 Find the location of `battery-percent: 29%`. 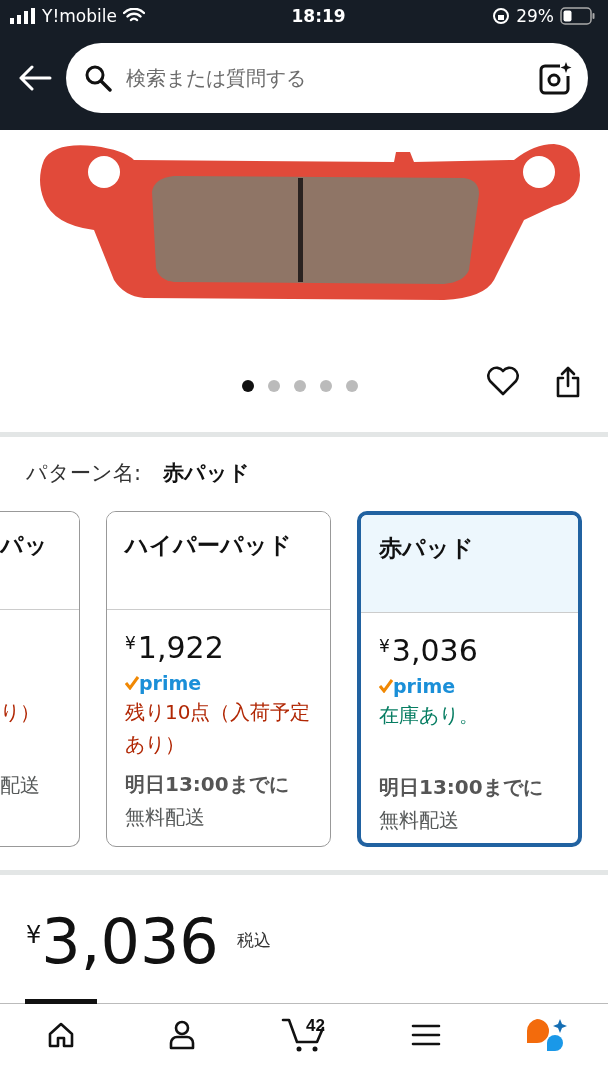

battery-percent: 29% is located at coordinates (535, 16).